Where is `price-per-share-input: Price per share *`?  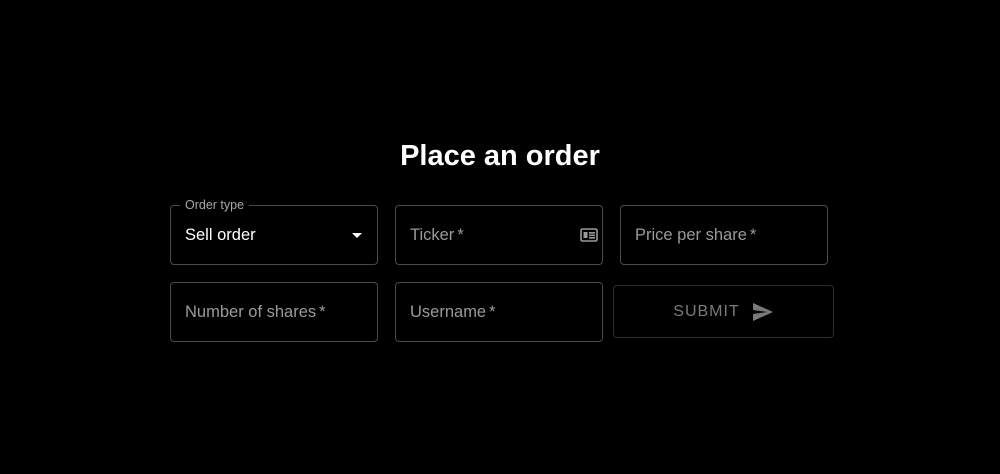 price-per-share-input: Price per share * is located at coordinates (724, 235).